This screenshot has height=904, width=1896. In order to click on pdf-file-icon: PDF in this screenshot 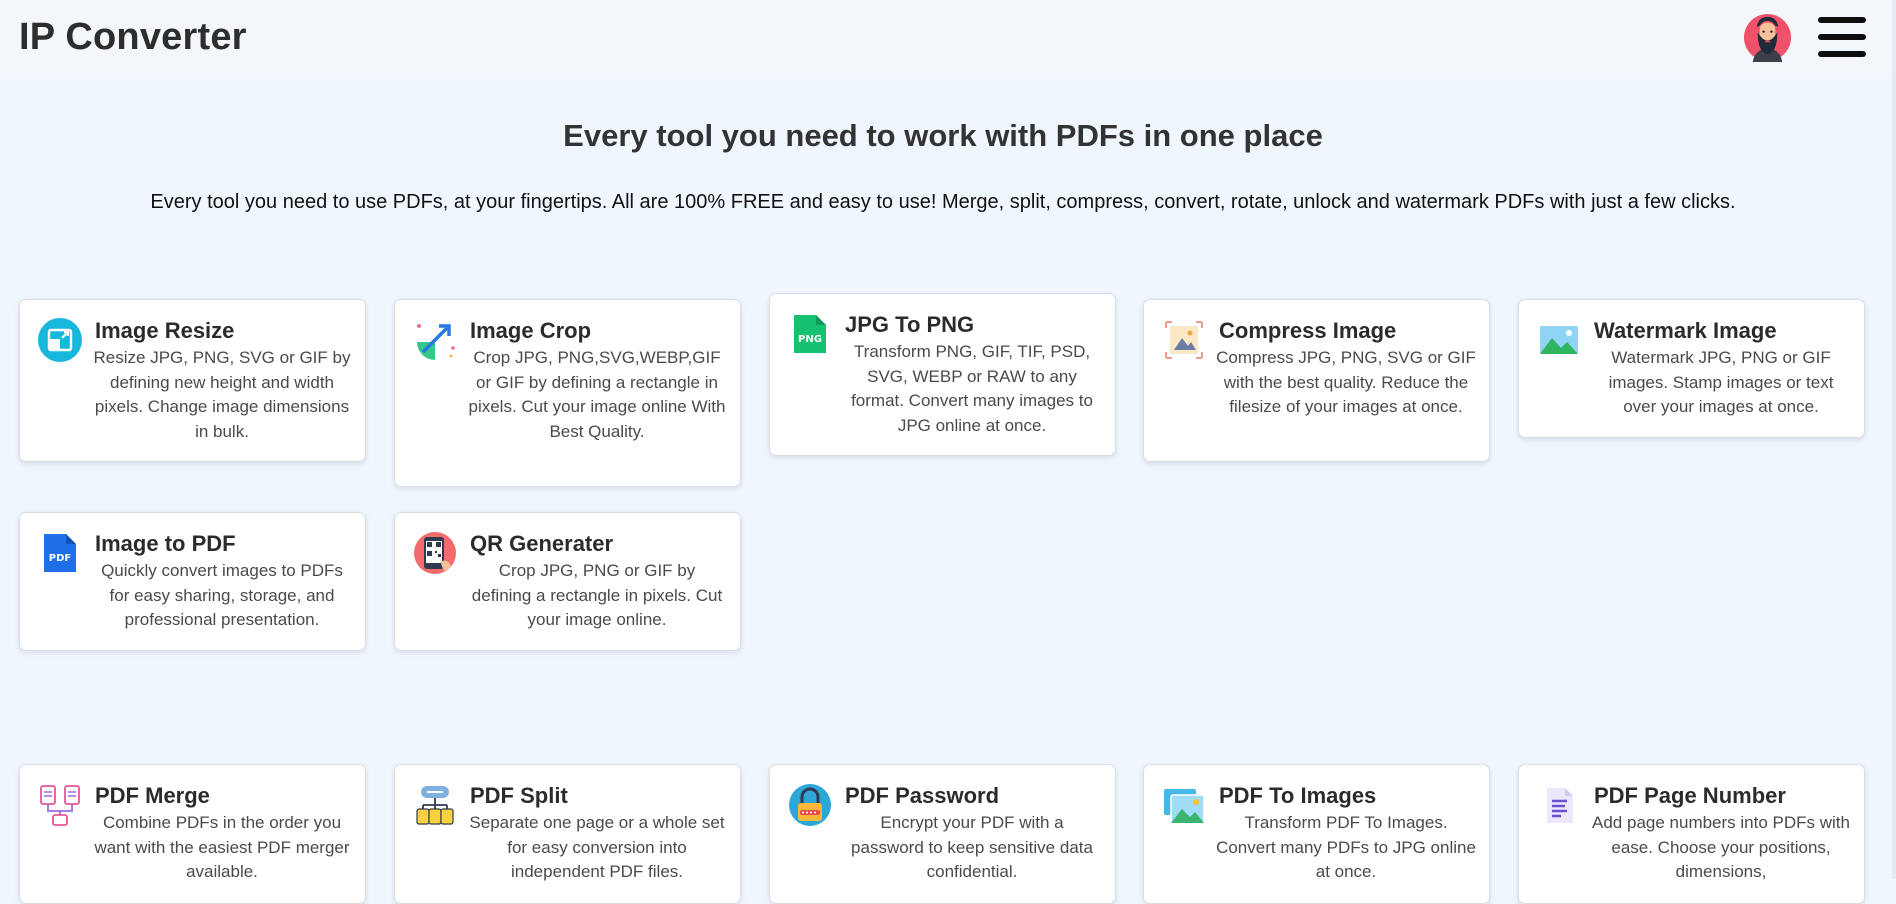, I will do `click(60, 553)`.